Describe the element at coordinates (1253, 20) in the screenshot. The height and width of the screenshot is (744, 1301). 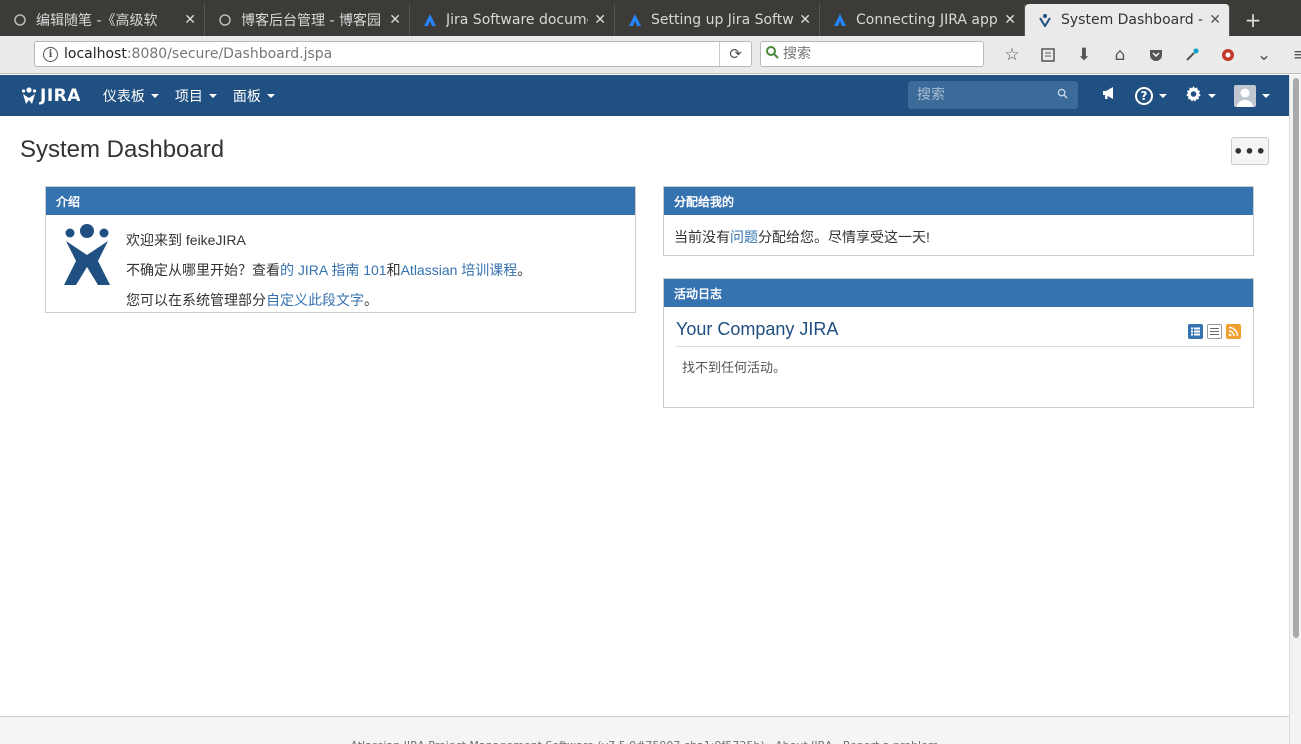
I see `new-tab-button: +` at that location.